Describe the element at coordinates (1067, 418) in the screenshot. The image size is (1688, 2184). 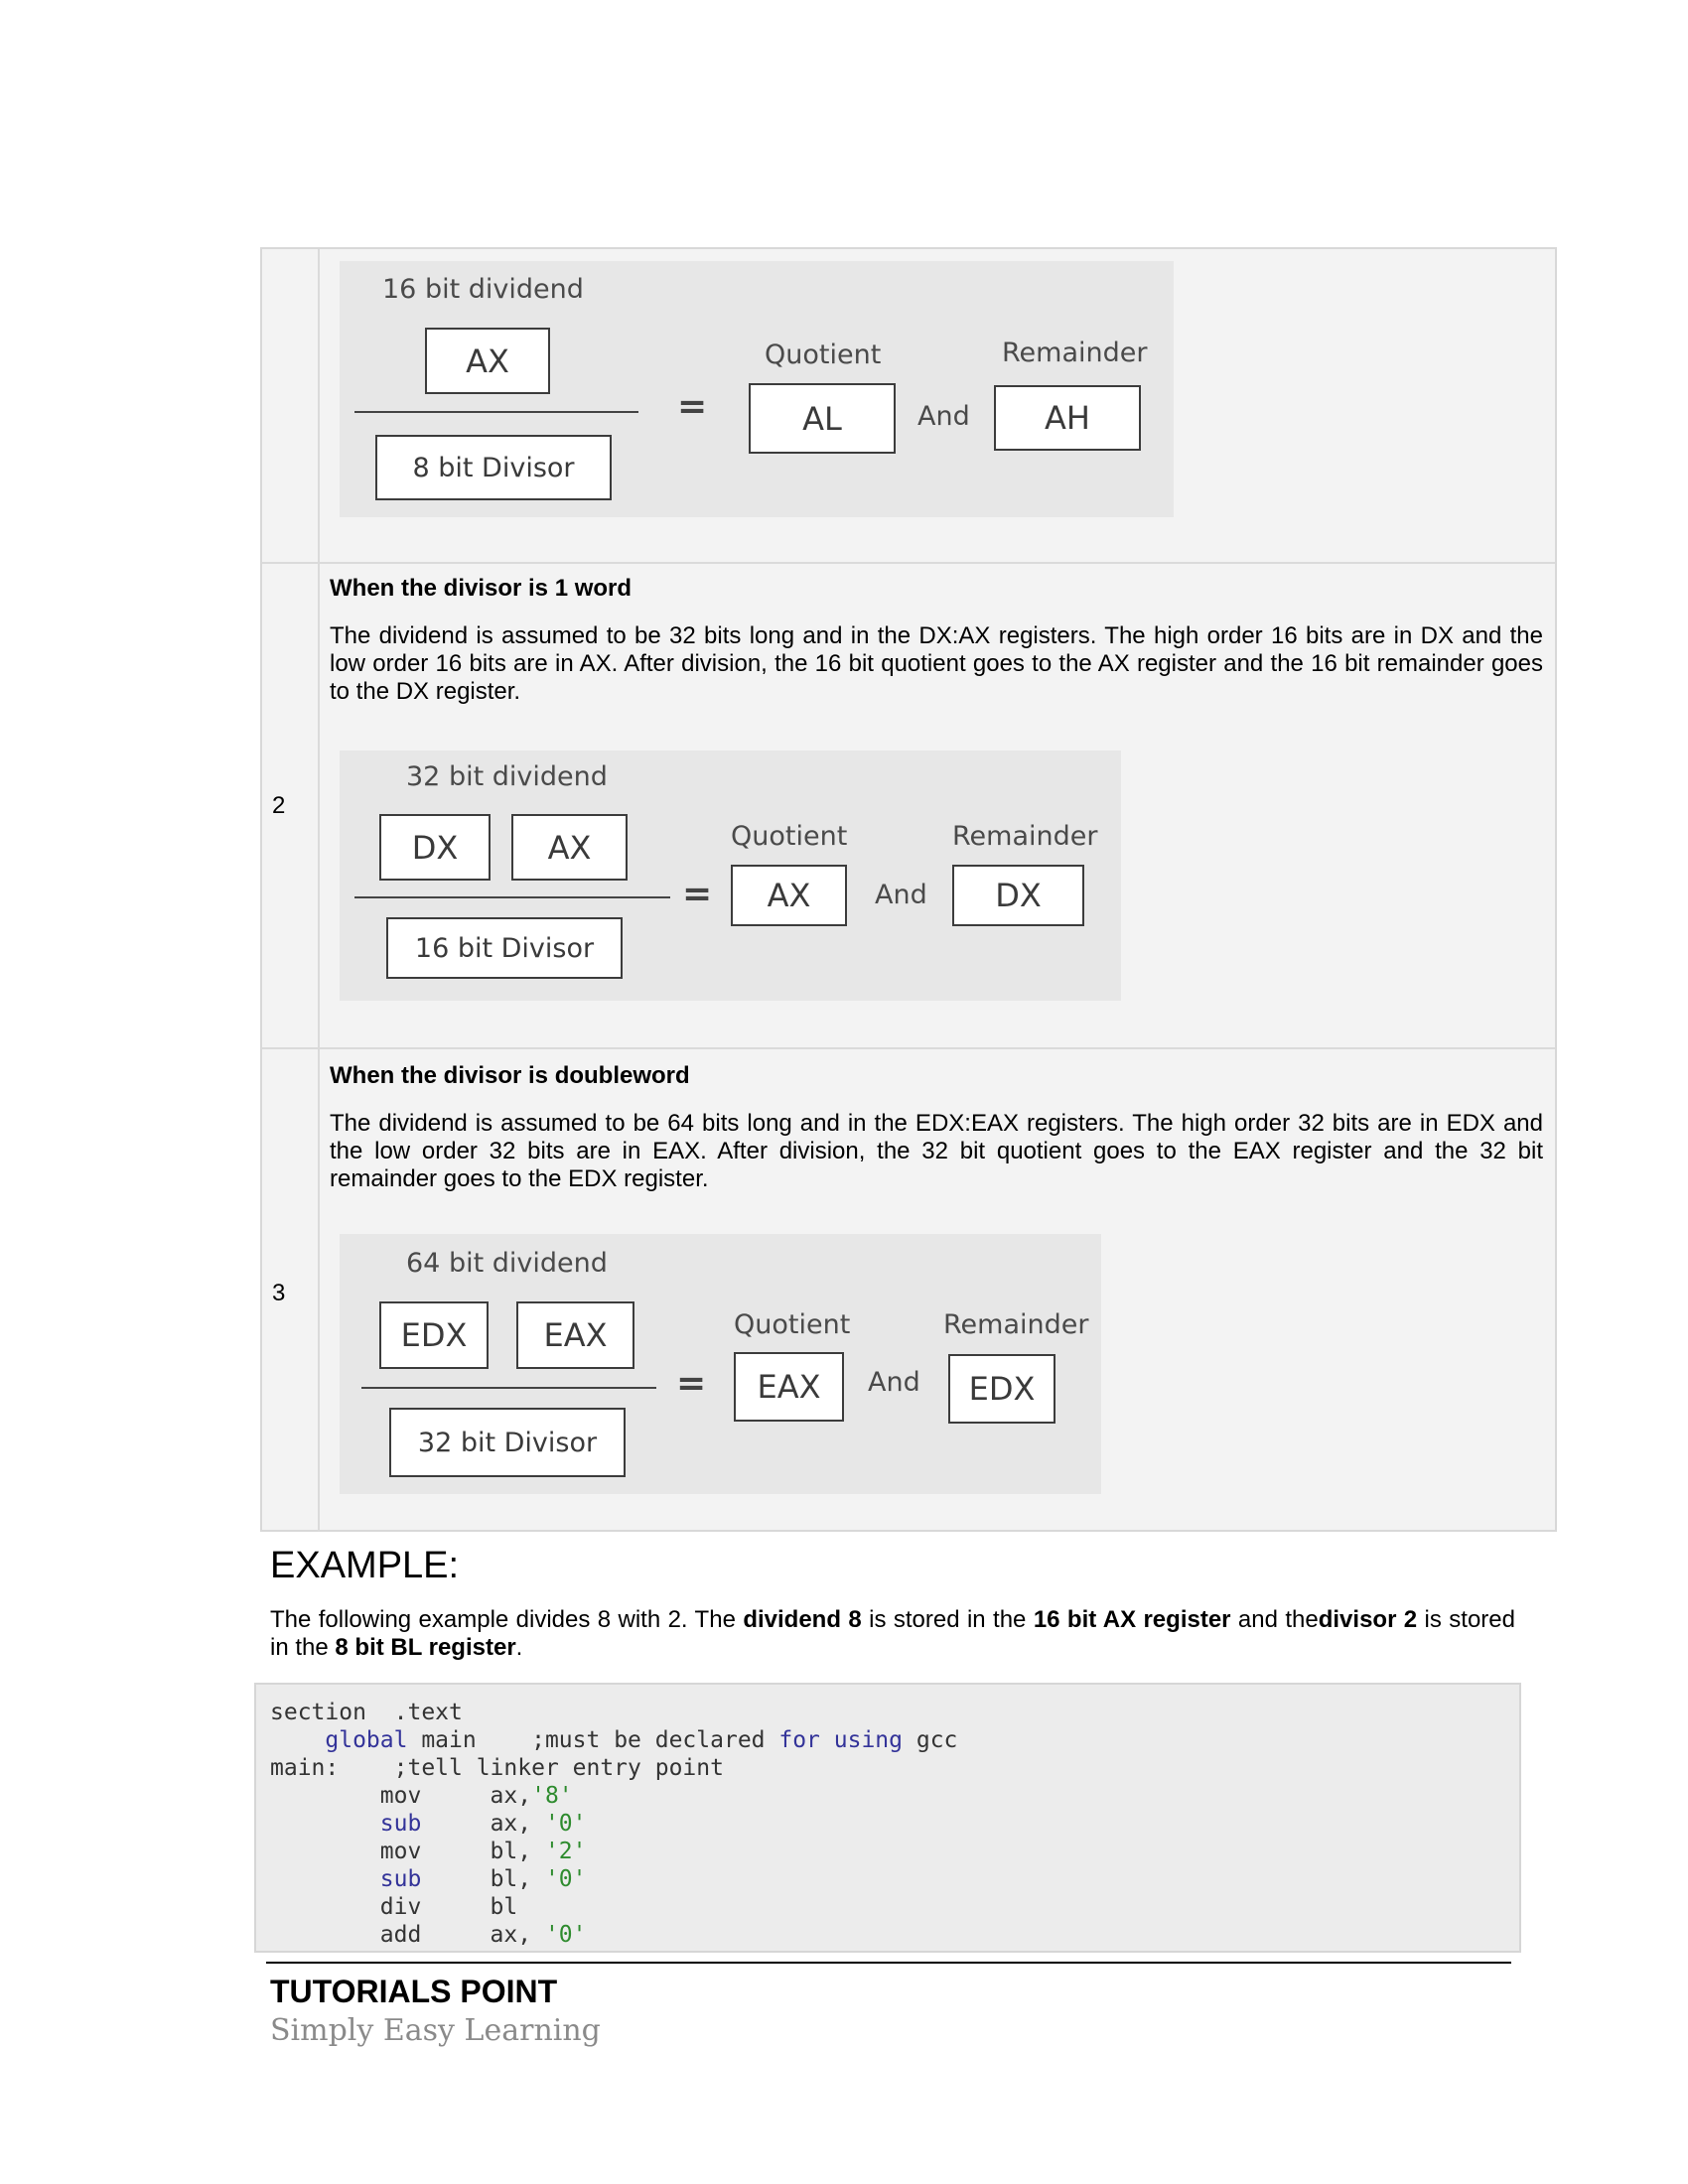
I see `remainder-register: AH` at that location.